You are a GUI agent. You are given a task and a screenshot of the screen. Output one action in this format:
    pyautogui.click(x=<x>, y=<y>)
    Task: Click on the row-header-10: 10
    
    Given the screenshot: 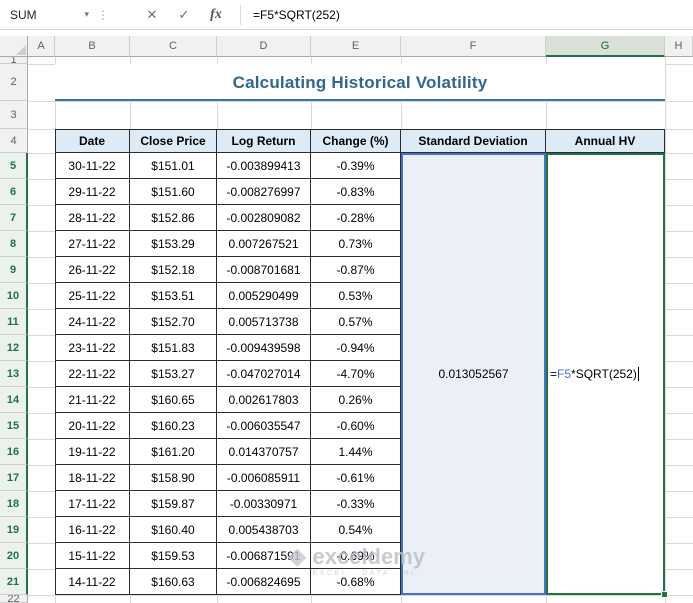 What is the action you would take?
    pyautogui.click(x=14, y=296)
    